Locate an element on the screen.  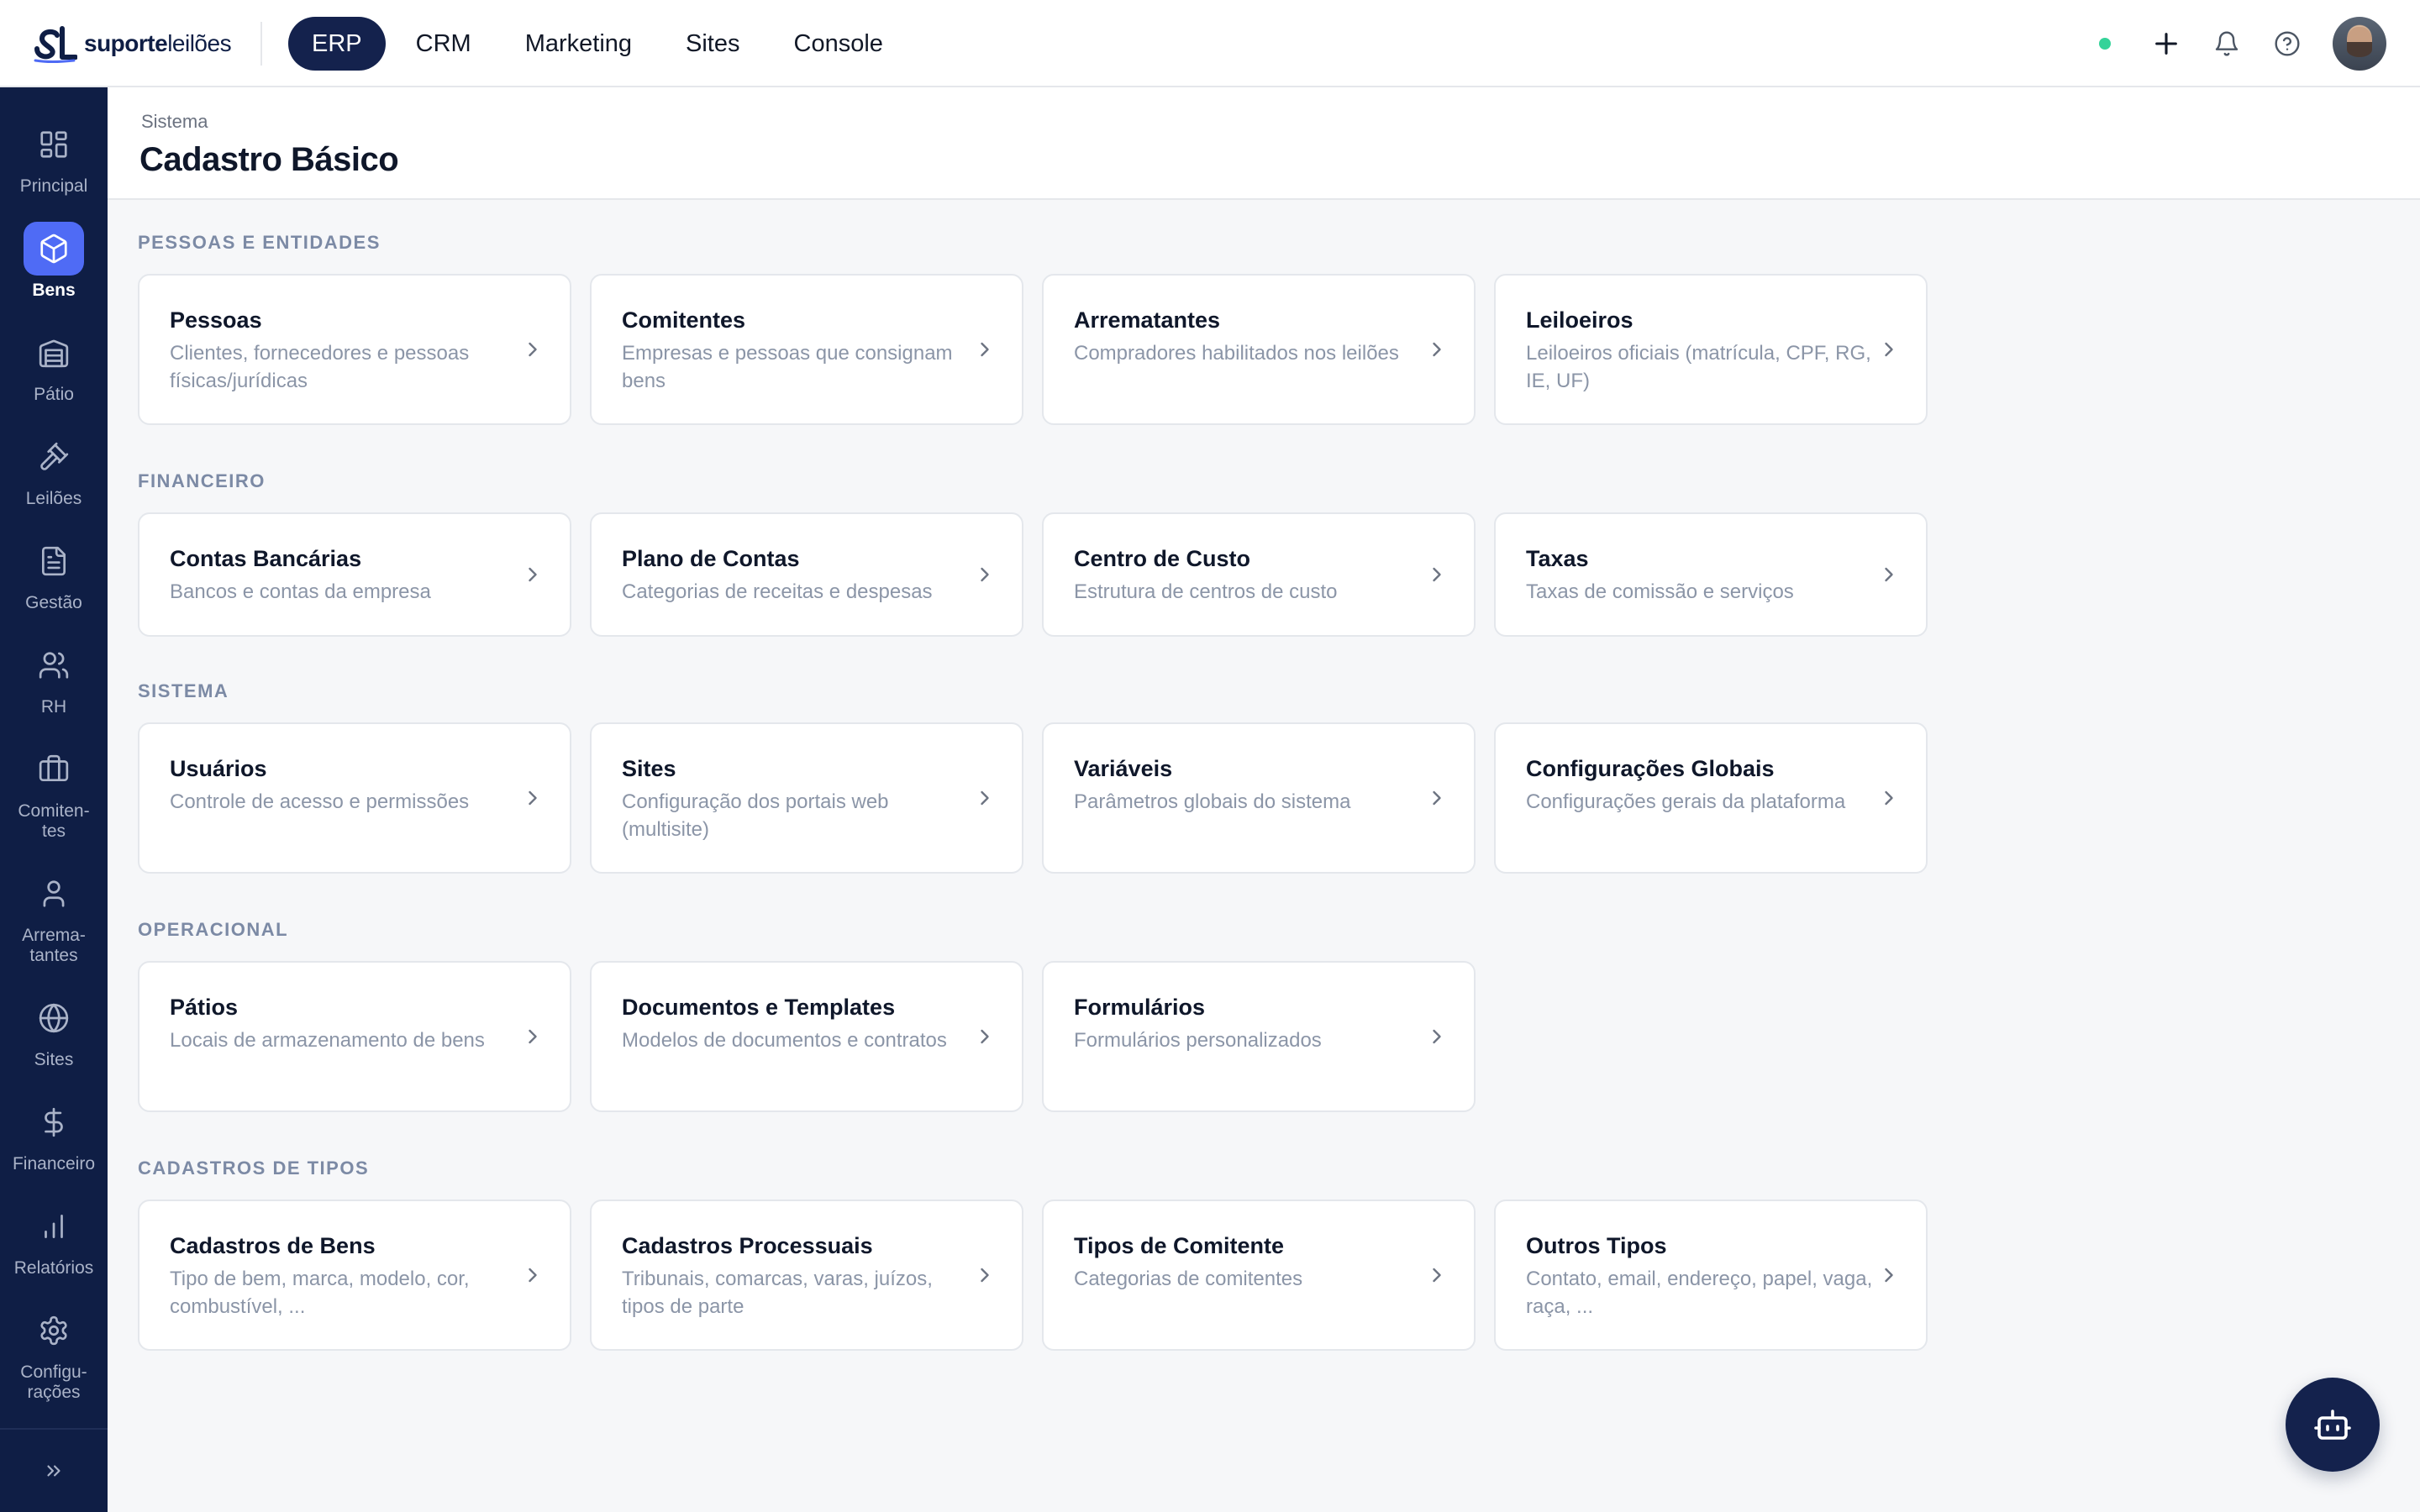
card-formularios: Formulários Formulários personalizados is located at coordinates (1259, 1036).